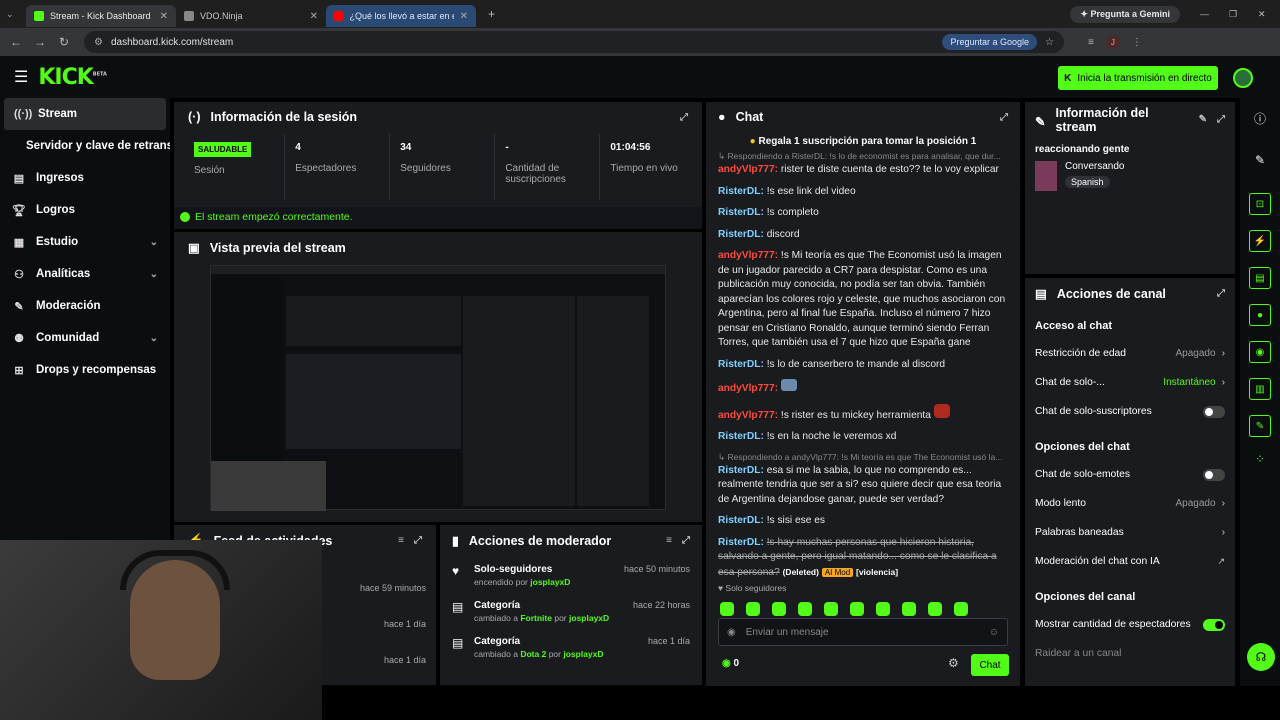 This screenshot has width=1280, height=720. I want to click on broadcast-icon: ◉, so click(1260, 352).